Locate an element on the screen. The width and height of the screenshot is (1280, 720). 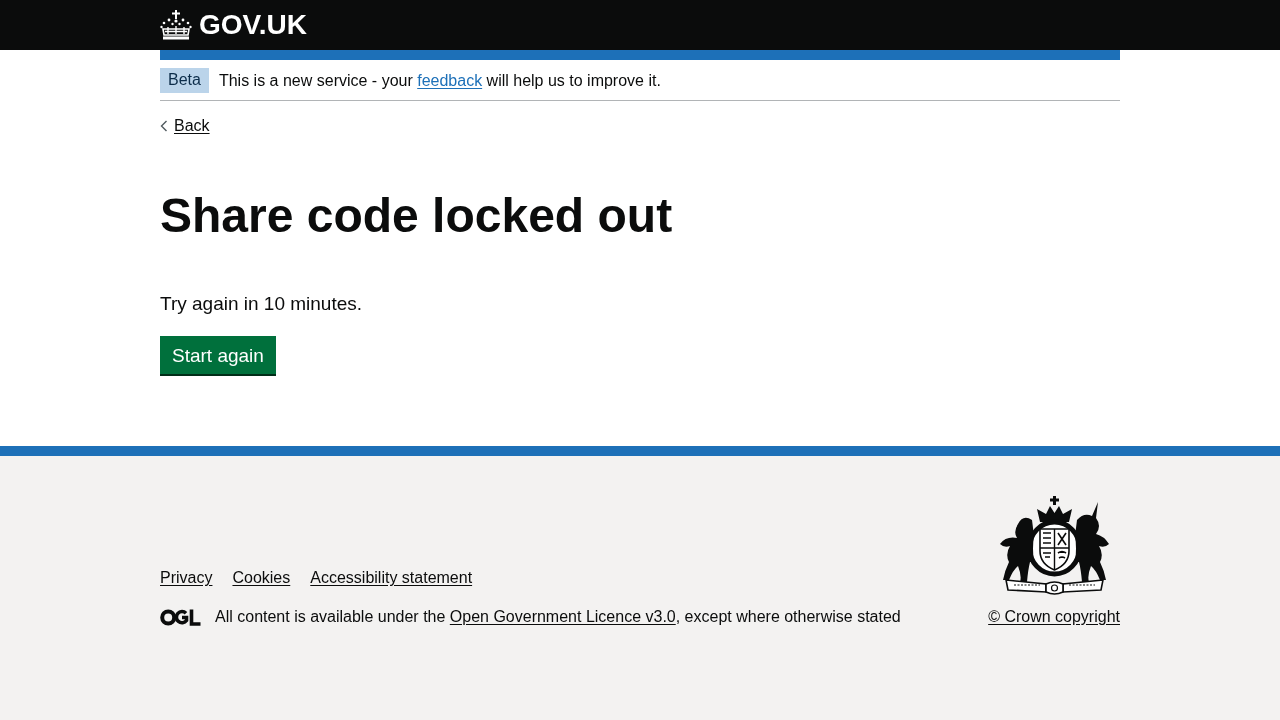
copyright-link: © Crown copyright is located at coordinates (1054, 617).